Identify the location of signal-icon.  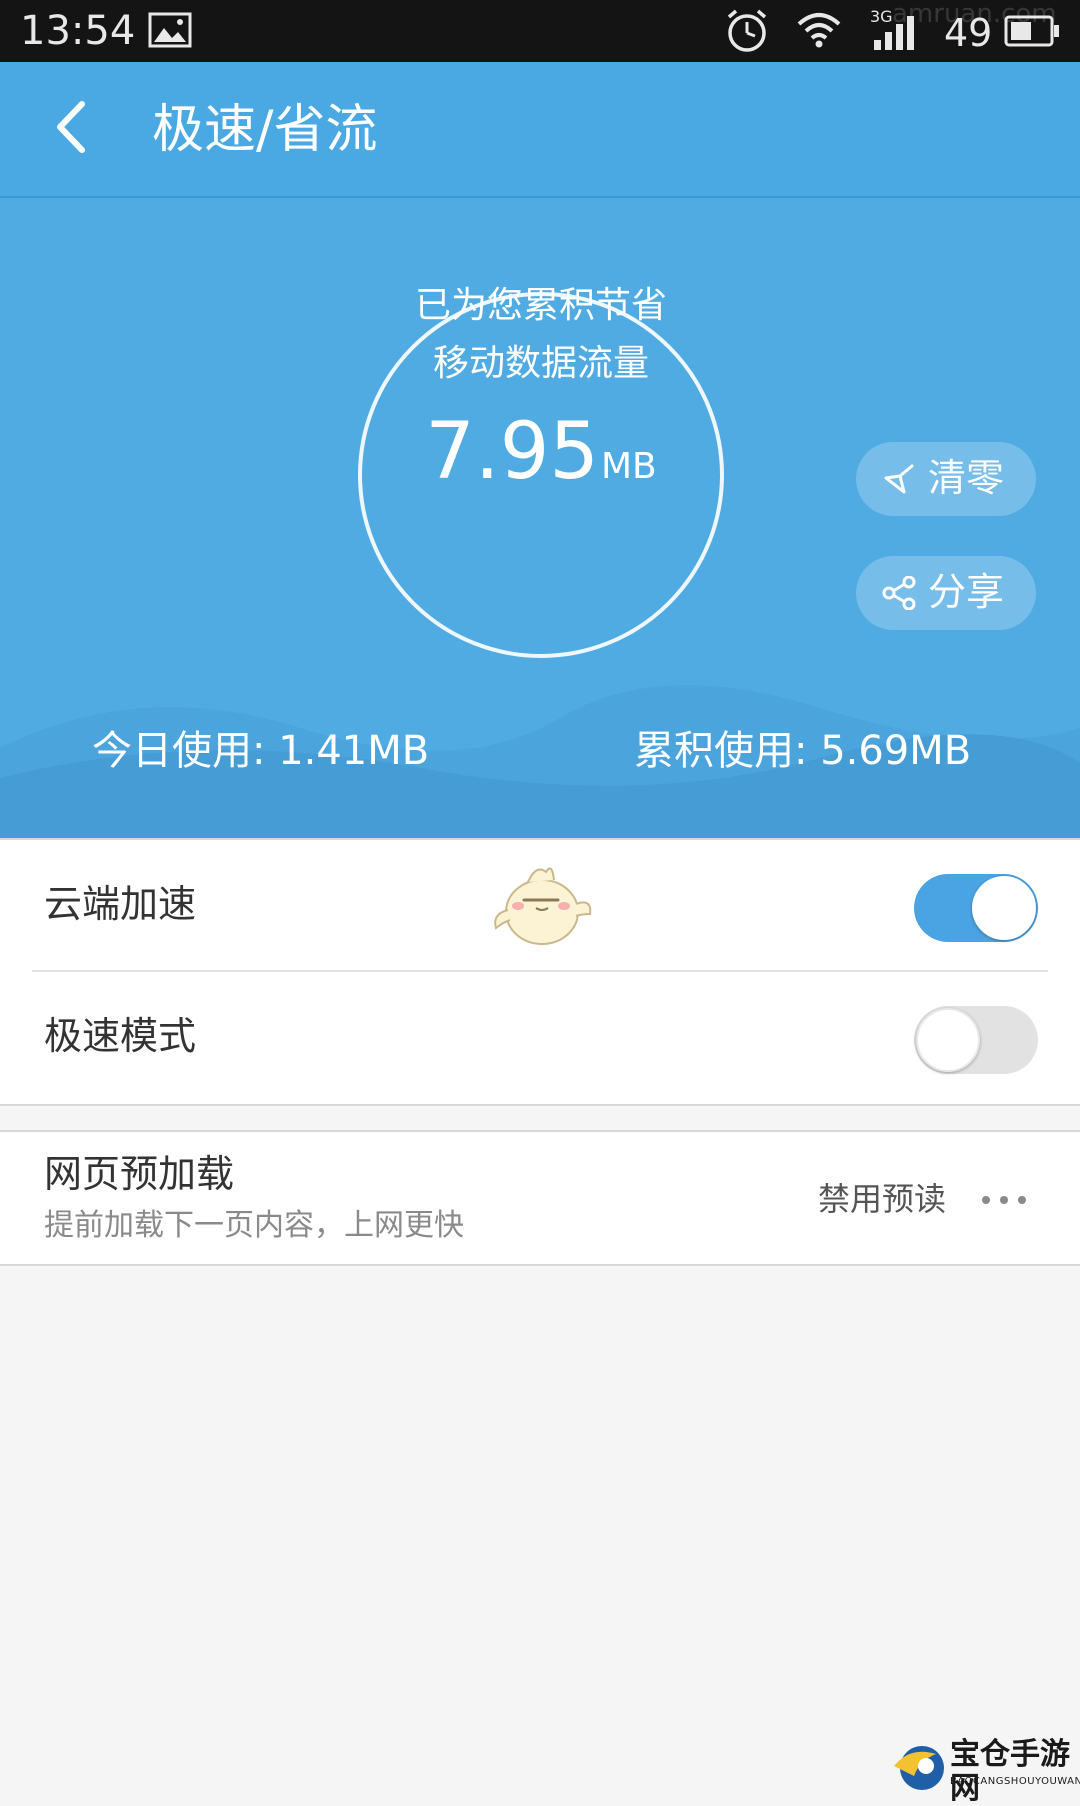
(894, 33).